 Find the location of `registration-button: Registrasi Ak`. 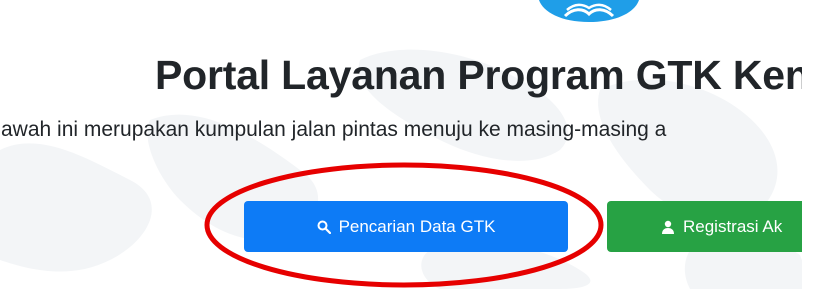

registration-button: Registrasi Ak is located at coordinates (710, 226).